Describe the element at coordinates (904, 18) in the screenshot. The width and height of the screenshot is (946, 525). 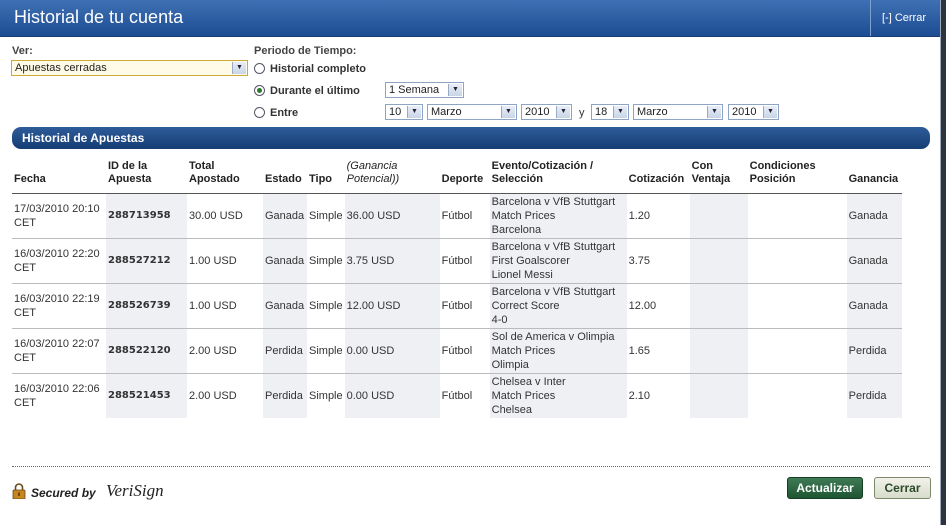
I see `close-link: [-] Cerrar` at that location.